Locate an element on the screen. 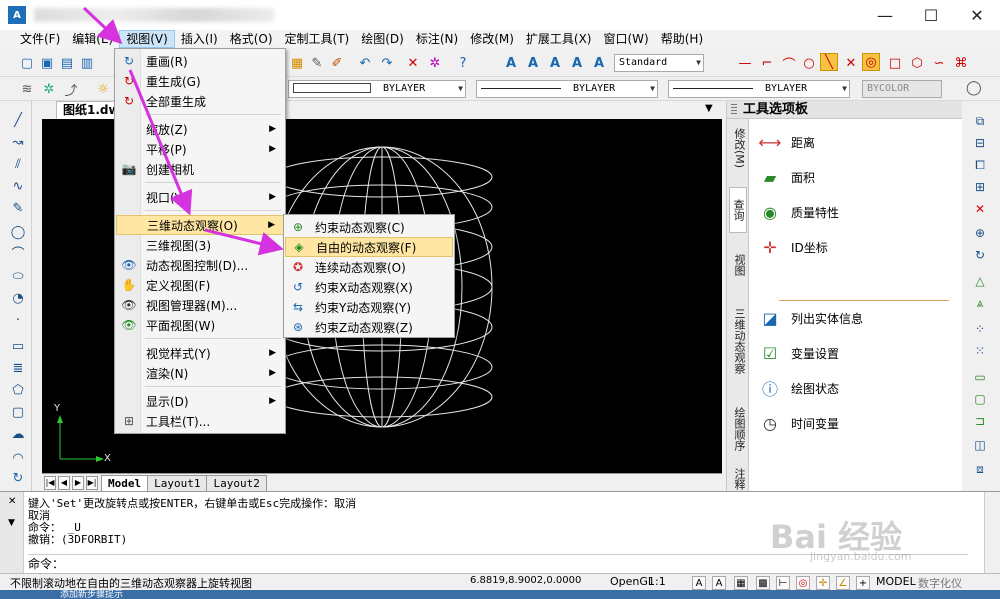 This screenshot has height=599, width=1000. menu-item-zoom: 缩放(Z) ▶ is located at coordinates (200, 129).